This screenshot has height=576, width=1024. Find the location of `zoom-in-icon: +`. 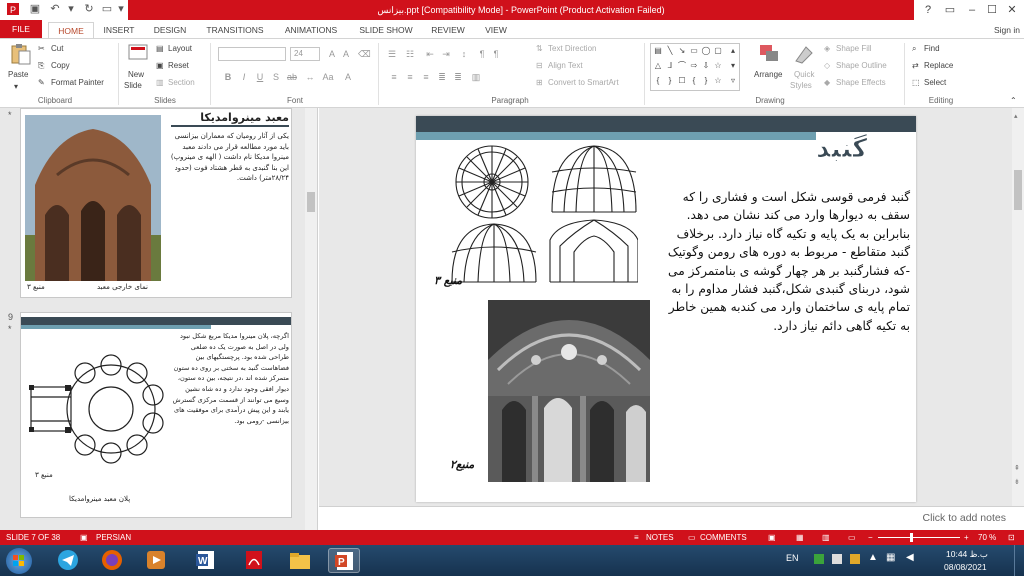

zoom-in-icon: + is located at coordinates (966, 537).